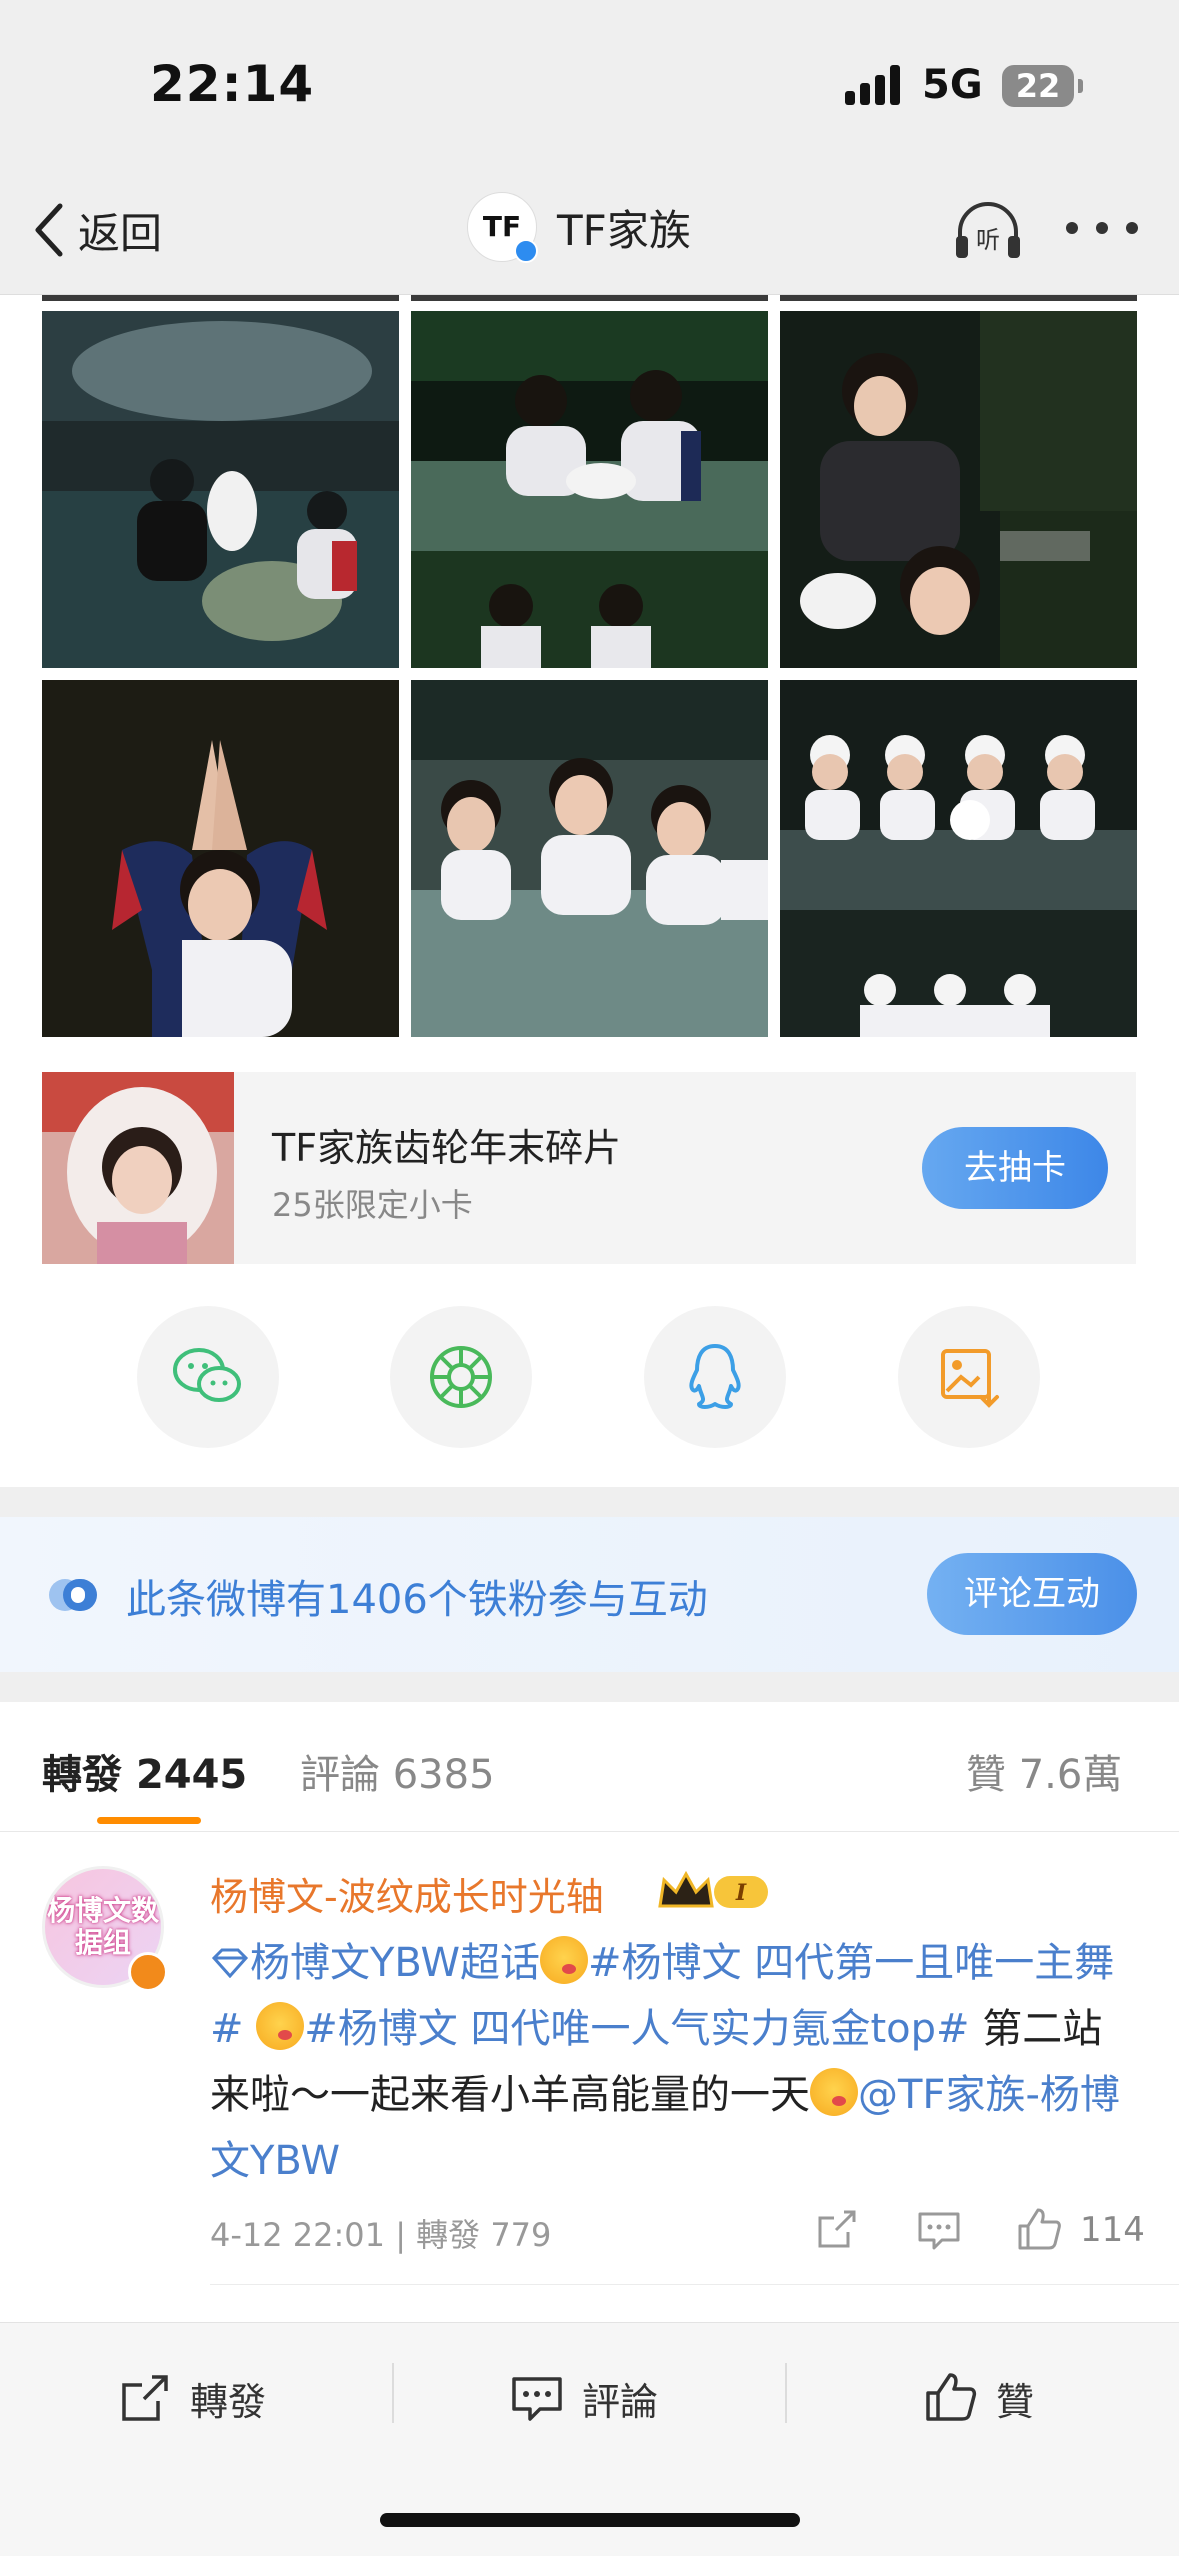 The width and height of the screenshot is (1179, 2556). Describe the element at coordinates (417, 1600) in the screenshot. I see `fans-text: 此条微博有1406个铁粉参与互动` at that location.